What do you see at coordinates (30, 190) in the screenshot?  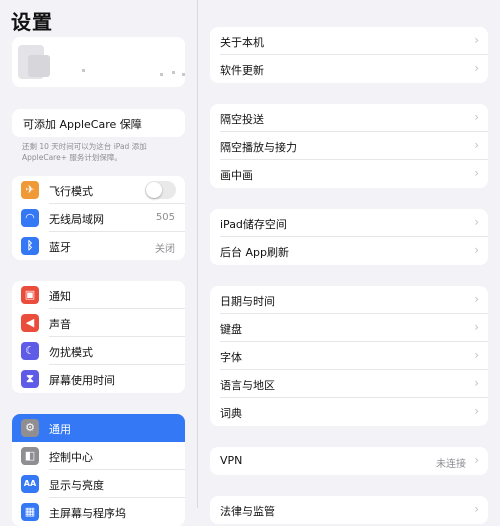 I see `airplane-icon: ✈` at bounding box center [30, 190].